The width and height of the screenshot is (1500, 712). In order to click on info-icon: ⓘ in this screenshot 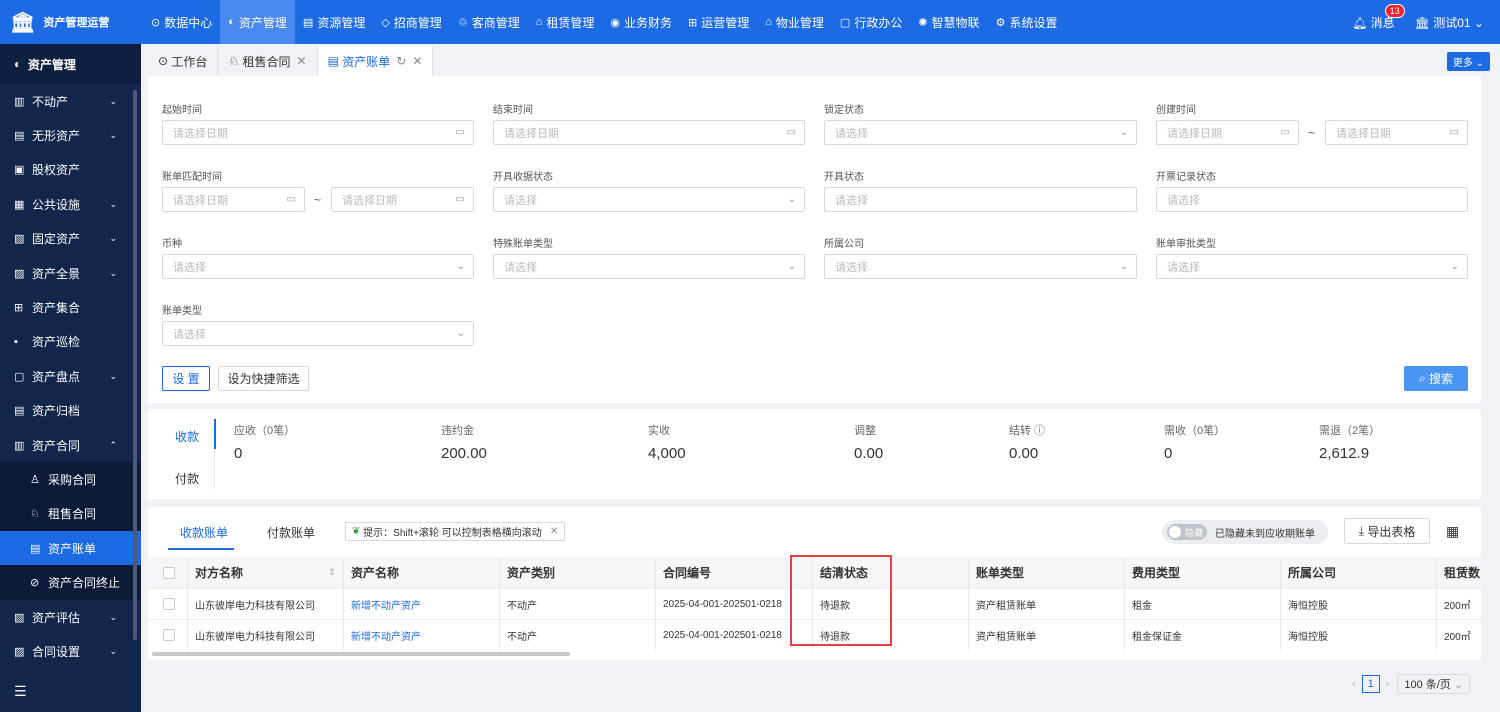, I will do `click(1039, 431)`.